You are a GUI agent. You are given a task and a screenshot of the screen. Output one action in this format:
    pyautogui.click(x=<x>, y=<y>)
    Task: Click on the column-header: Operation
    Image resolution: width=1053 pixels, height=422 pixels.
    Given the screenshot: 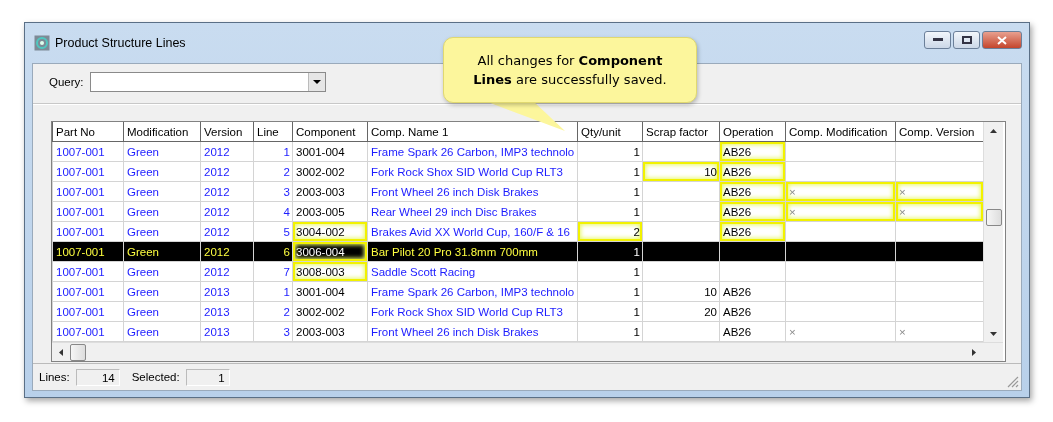 What is the action you would take?
    pyautogui.click(x=752, y=132)
    